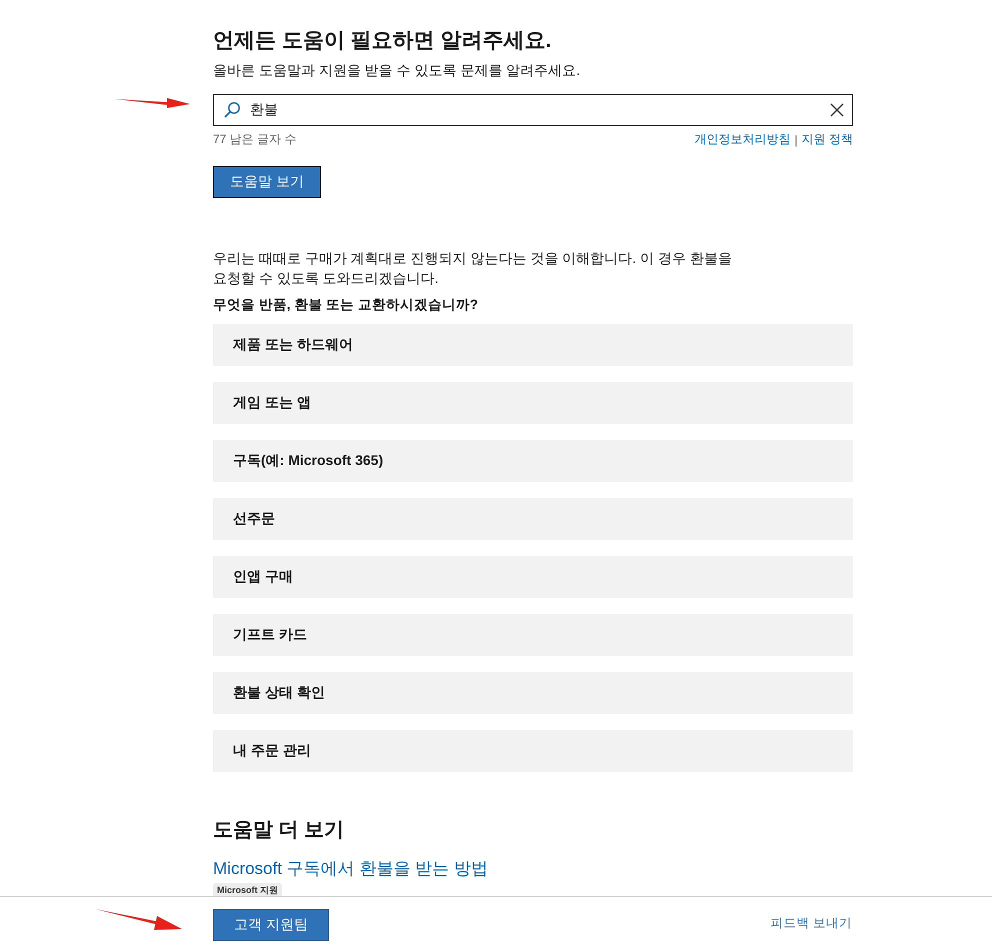 This screenshot has width=992, height=949. Describe the element at coordinates (271, 925) in the screenshot. I see `contact-support-button: 고객 지원팀` at that location.